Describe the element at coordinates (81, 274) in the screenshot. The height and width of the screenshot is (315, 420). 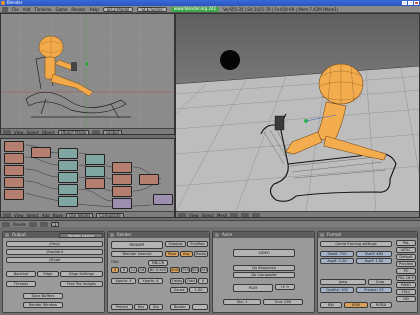
I see `edge-settings-button: Edge Settings` at that location.